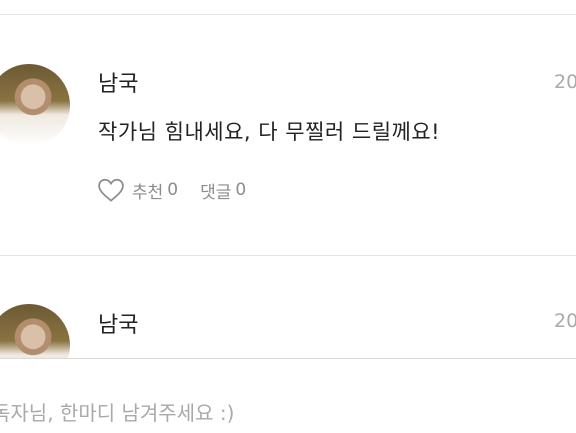 This screenshot has width=576, height=433. I want to click on comment-text: 작가님 힘내세요, 다 무찔러 드릴께요!, so click(269, 132).